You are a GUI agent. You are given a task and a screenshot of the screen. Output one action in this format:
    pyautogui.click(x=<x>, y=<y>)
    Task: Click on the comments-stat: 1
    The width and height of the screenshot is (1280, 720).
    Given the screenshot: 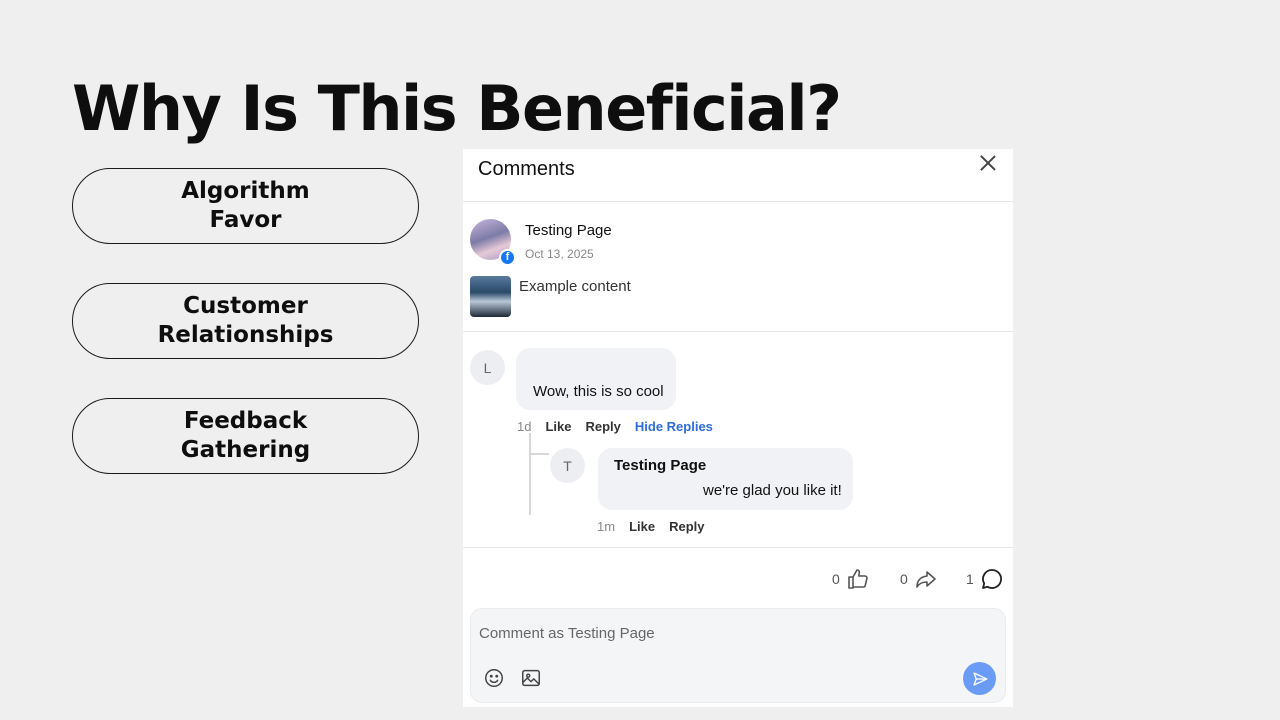 What is the action you would take?
    pyautogui.click(x=985, y=579)
    